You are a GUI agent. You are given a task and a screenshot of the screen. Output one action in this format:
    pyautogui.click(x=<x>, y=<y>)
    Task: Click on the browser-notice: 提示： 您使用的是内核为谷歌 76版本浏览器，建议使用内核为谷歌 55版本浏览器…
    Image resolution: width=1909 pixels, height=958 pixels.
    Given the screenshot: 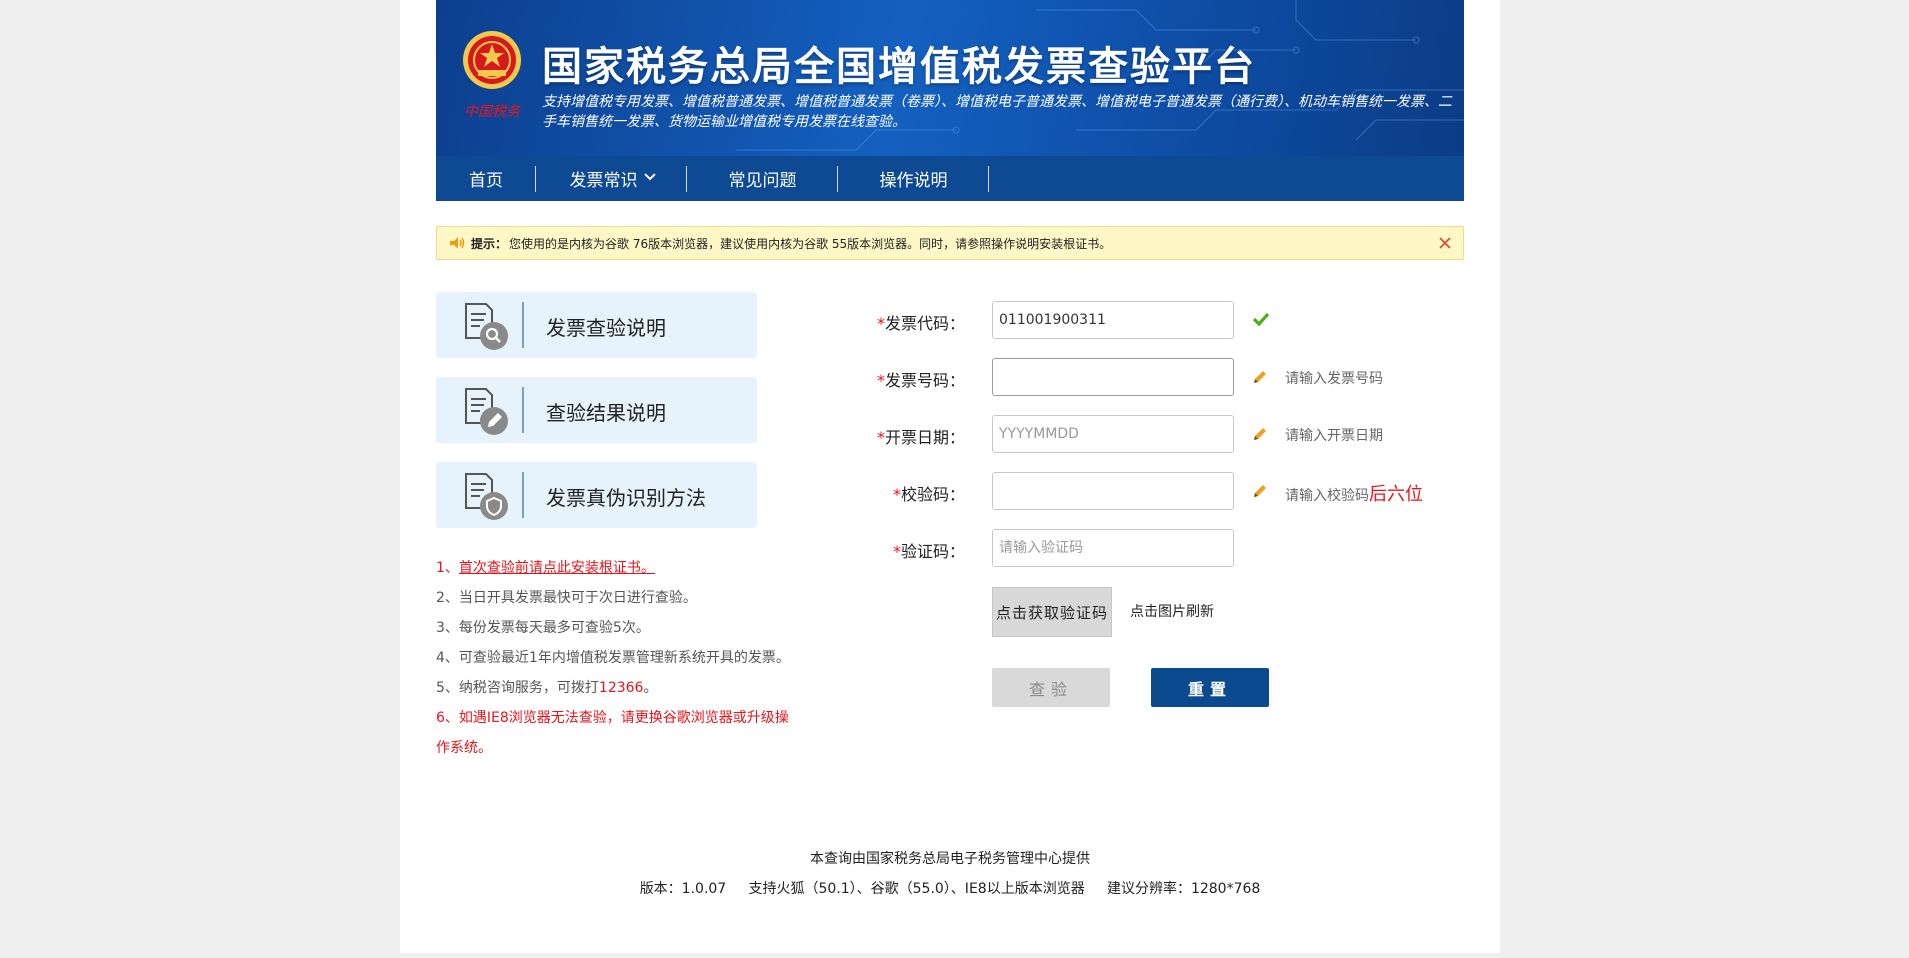 What is the action you would take?
    pyautogui.click(x=950, y=243)
    